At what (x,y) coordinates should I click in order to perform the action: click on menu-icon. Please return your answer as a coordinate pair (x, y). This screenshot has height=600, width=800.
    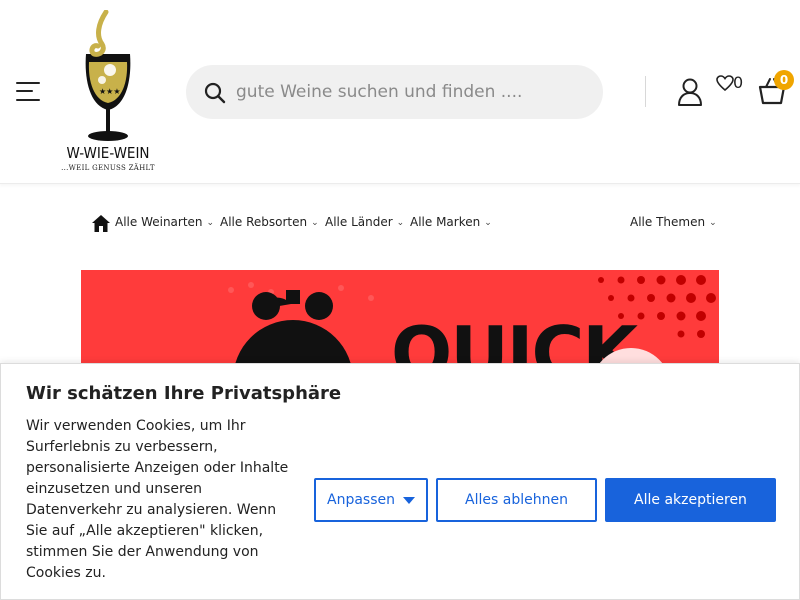
    Looking at the image, I should click on (28, 92).